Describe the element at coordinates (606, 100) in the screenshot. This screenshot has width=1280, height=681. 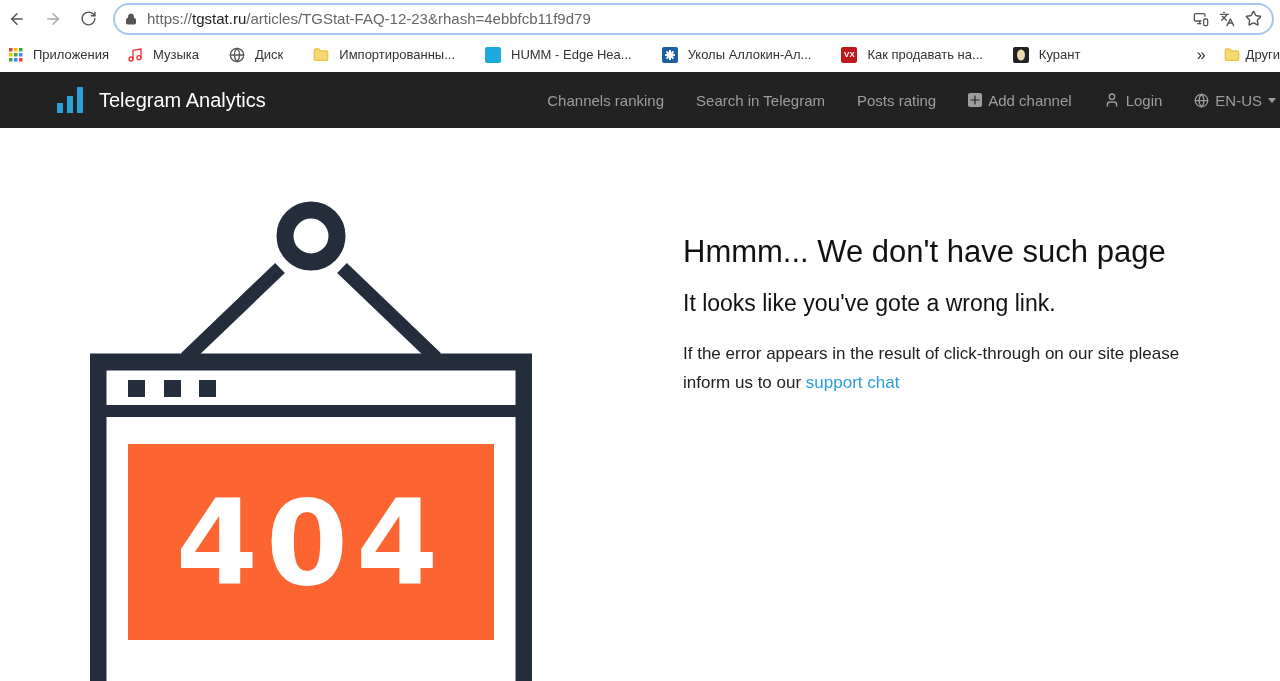
I see `nav-link: Channels ranking` at that location.